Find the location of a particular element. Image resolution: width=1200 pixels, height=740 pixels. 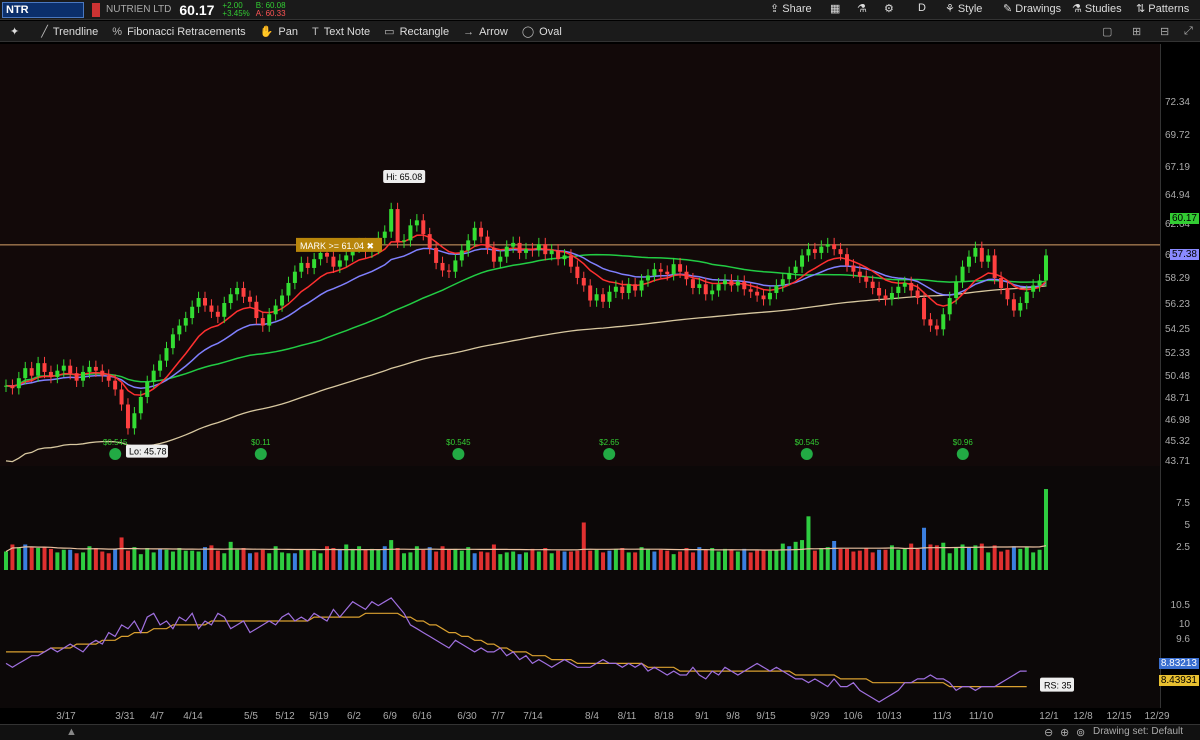

share-icon: ⇪ is located at coordinates (776, 9).